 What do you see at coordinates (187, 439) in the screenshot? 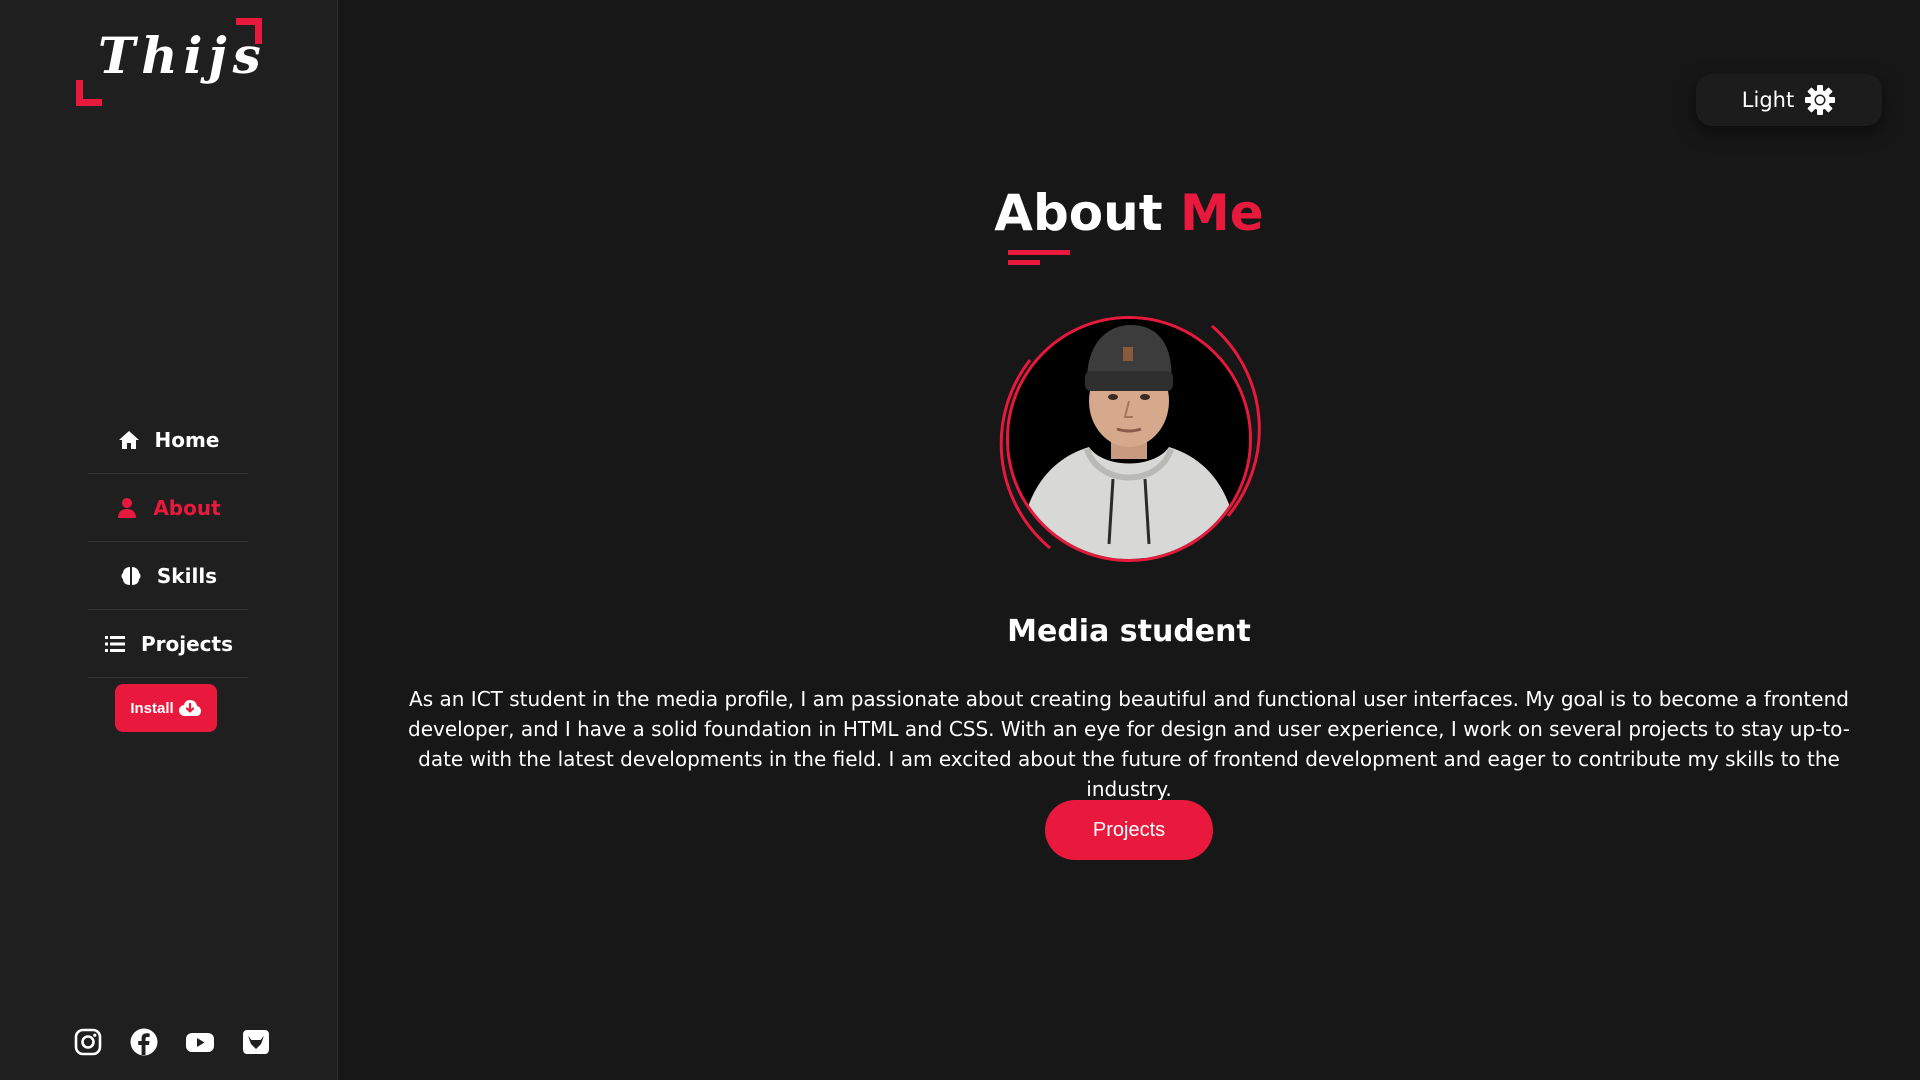
I see `sidebar-item-label: Home` at bounding box center [187, 439].